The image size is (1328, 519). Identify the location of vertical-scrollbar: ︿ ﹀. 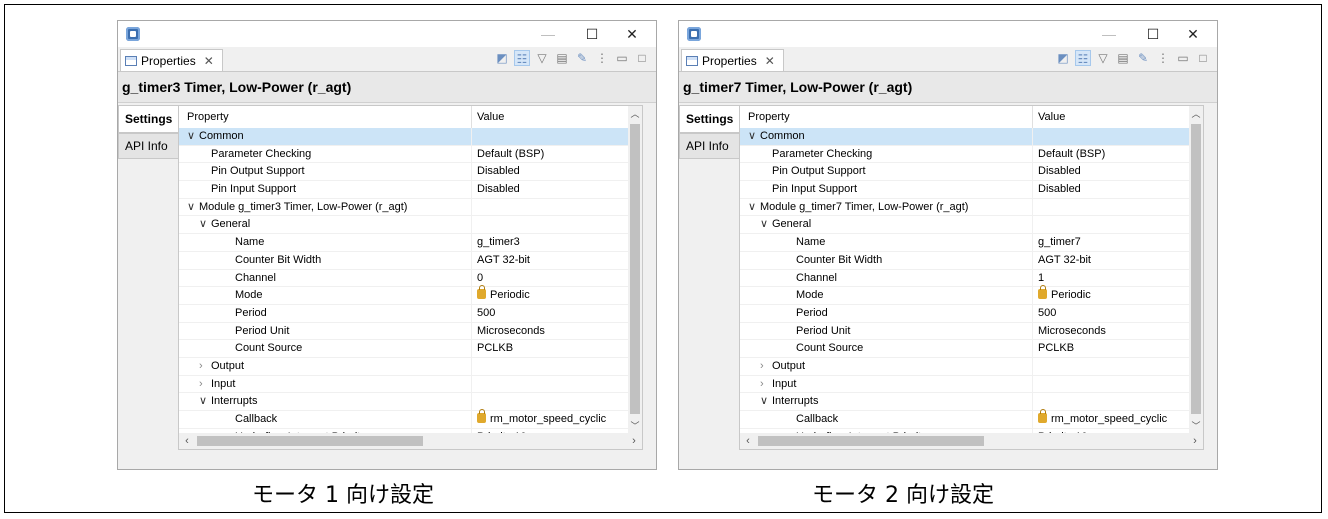
(635, 270).